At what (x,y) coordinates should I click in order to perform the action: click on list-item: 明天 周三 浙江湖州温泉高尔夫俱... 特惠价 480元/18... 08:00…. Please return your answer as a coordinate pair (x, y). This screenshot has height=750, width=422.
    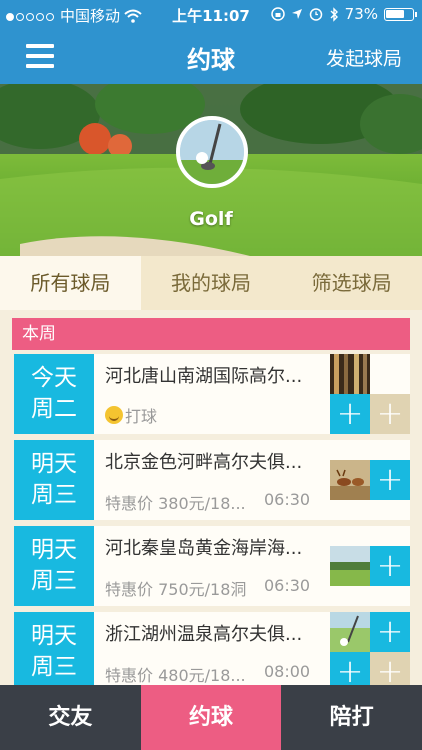
    Looking at the image, I should click on (212, 648).